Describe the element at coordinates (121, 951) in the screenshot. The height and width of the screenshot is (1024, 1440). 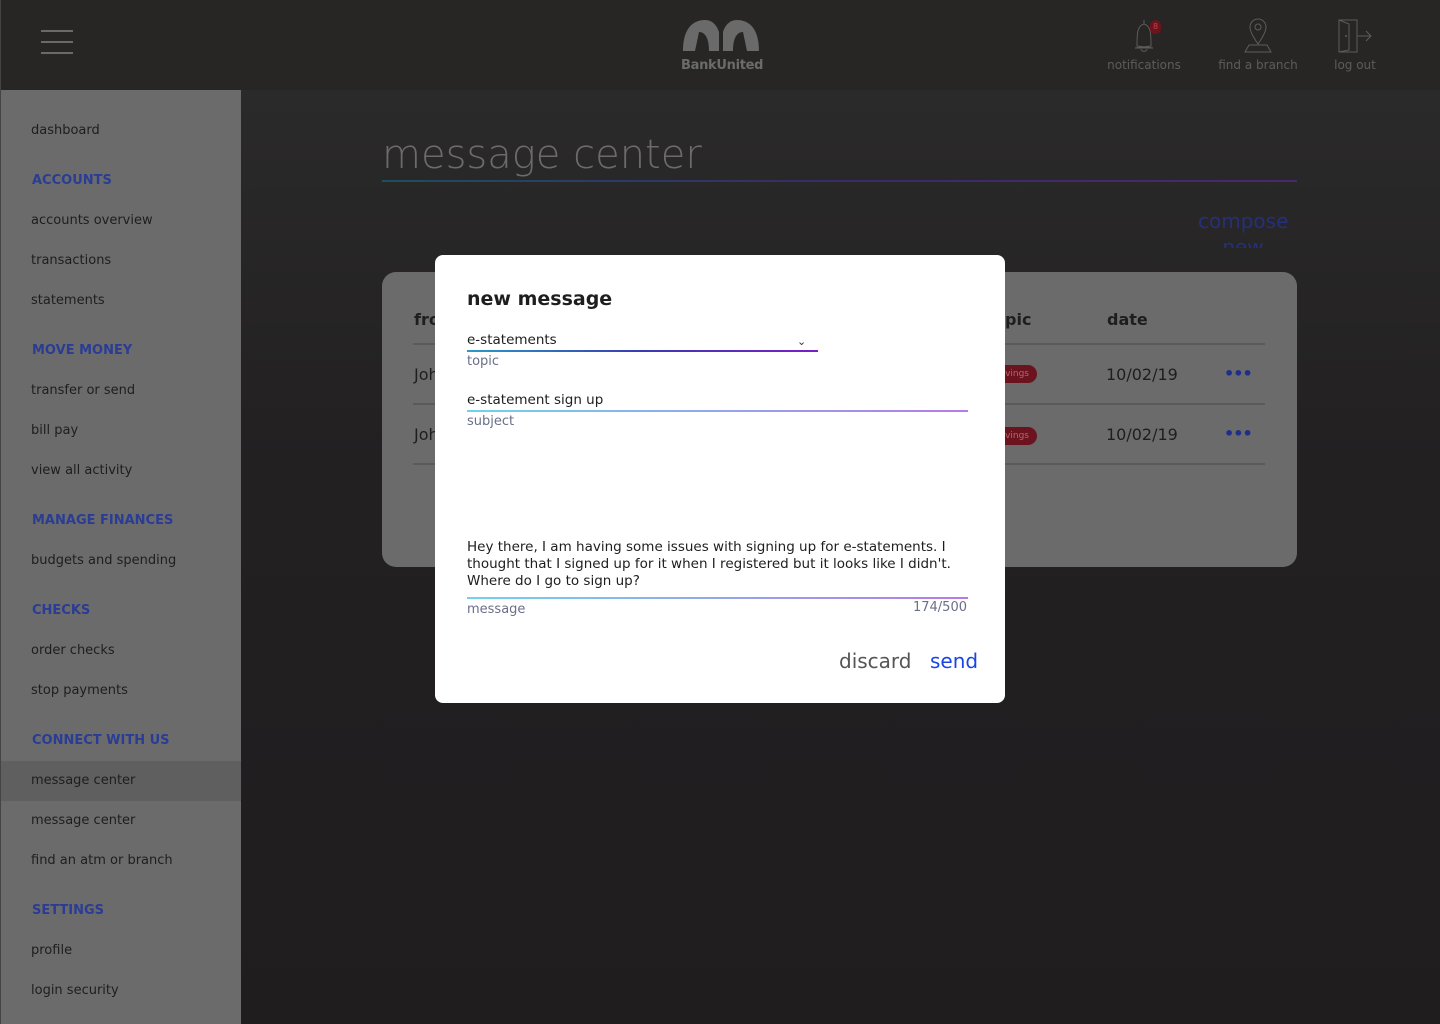
I see `sidebar-item-profile: profile` at that location.